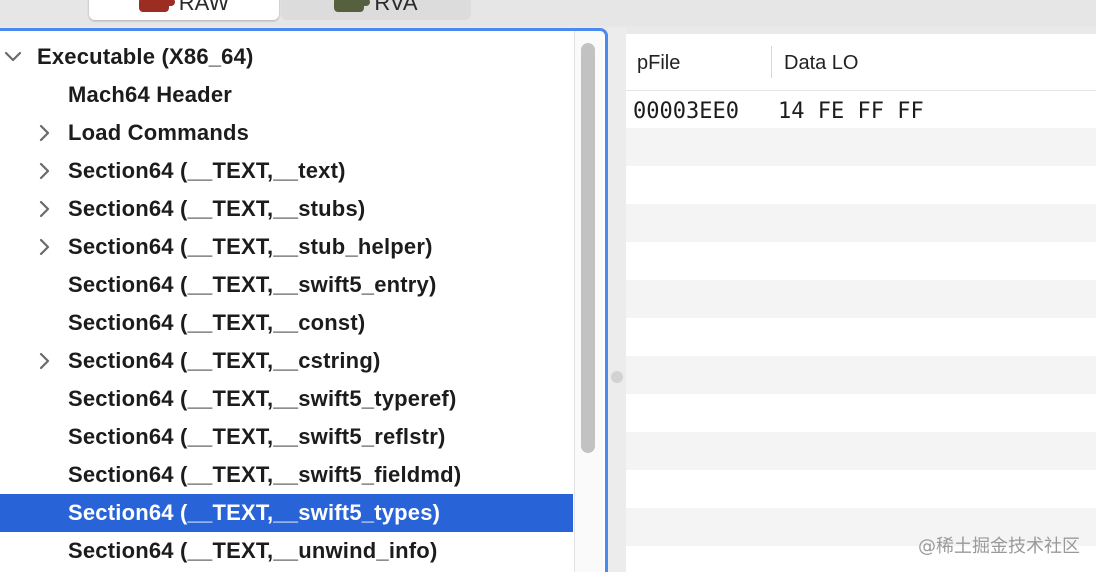 This screenshot has width=1096, height=572. I want to click on divider-grip-icon, so click(617, 377).